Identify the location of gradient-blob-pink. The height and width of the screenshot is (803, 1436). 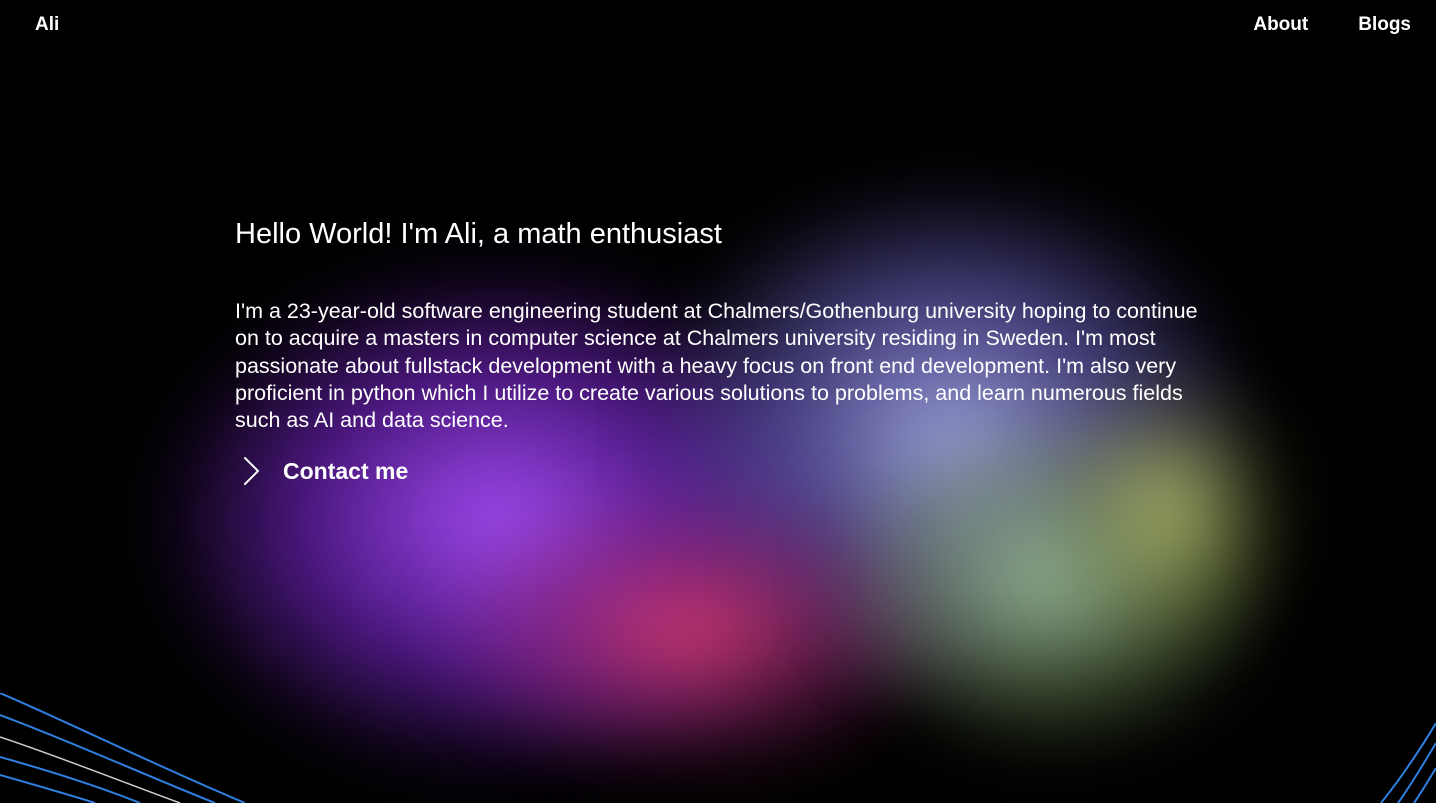
(690, 630).